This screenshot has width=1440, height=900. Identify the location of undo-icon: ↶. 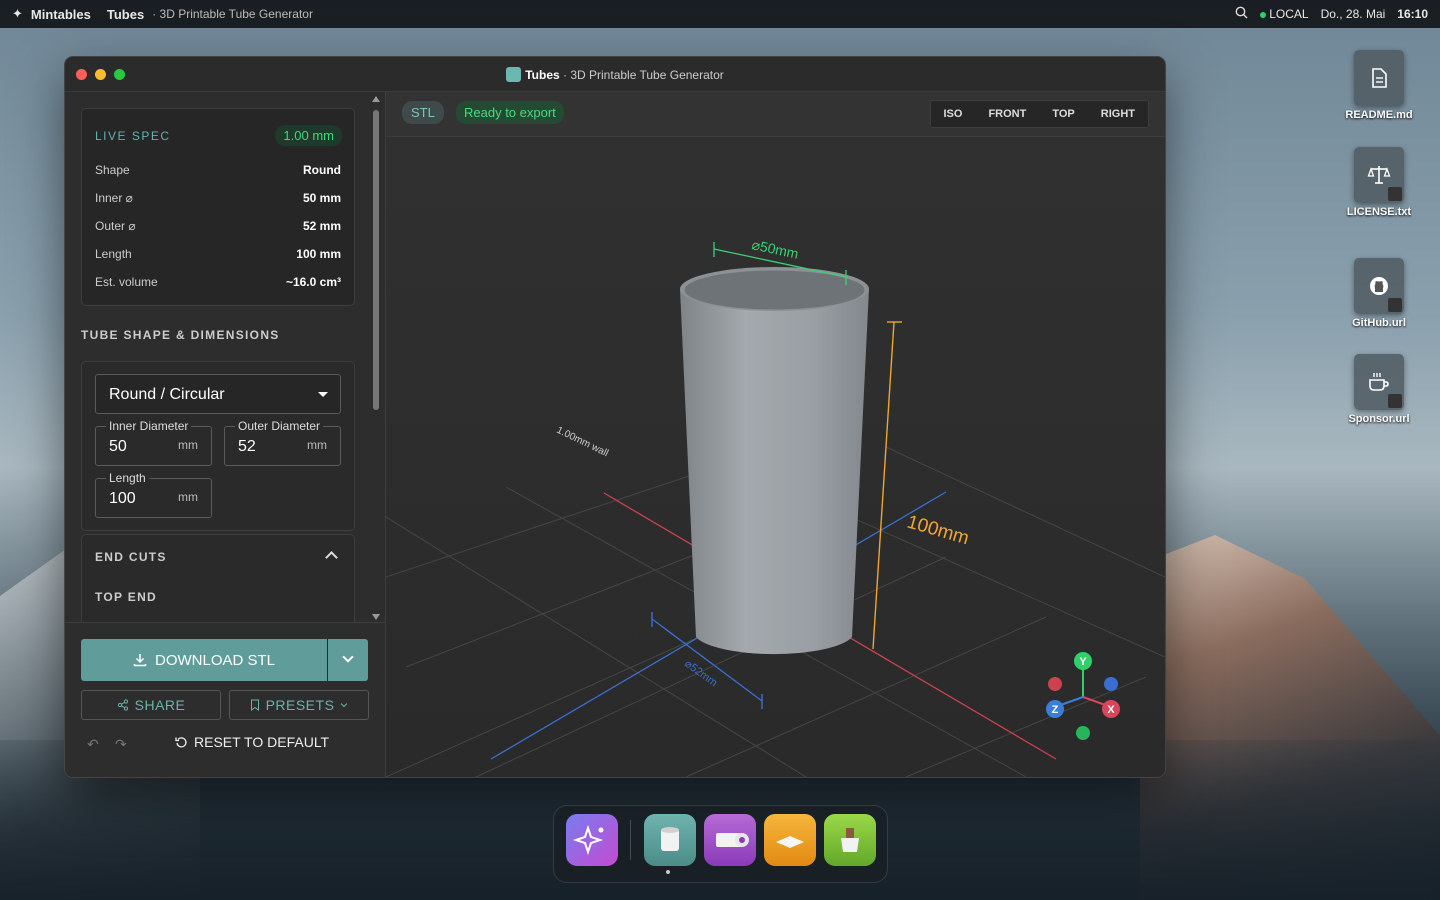
(93, 744).